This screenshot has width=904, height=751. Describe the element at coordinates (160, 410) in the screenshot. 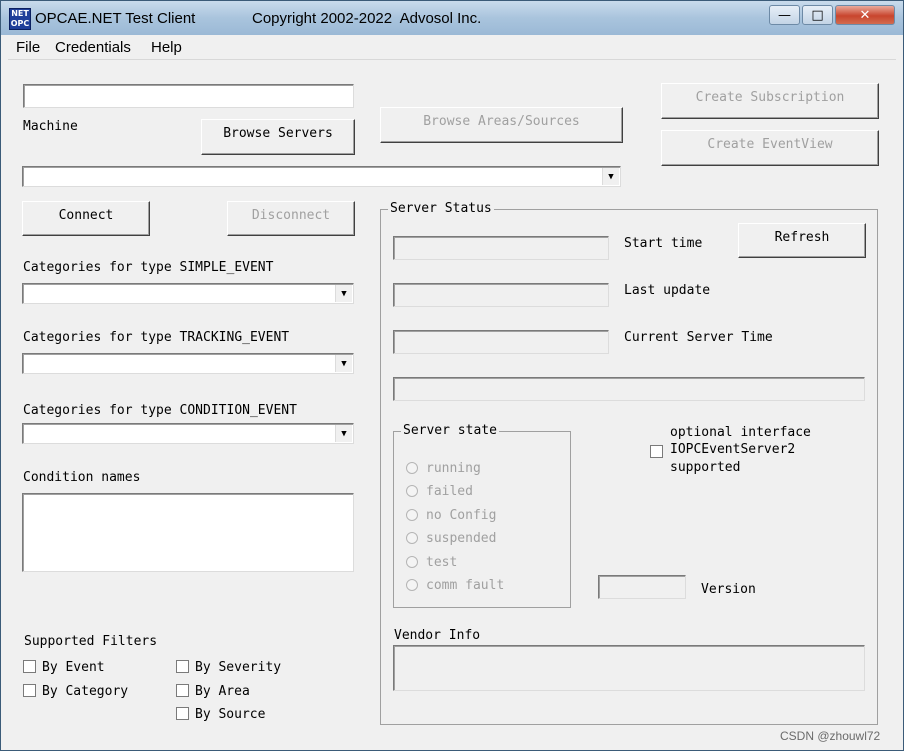

I see `condition-event-label: Categories for type CONDITION_EVENT` at that location.